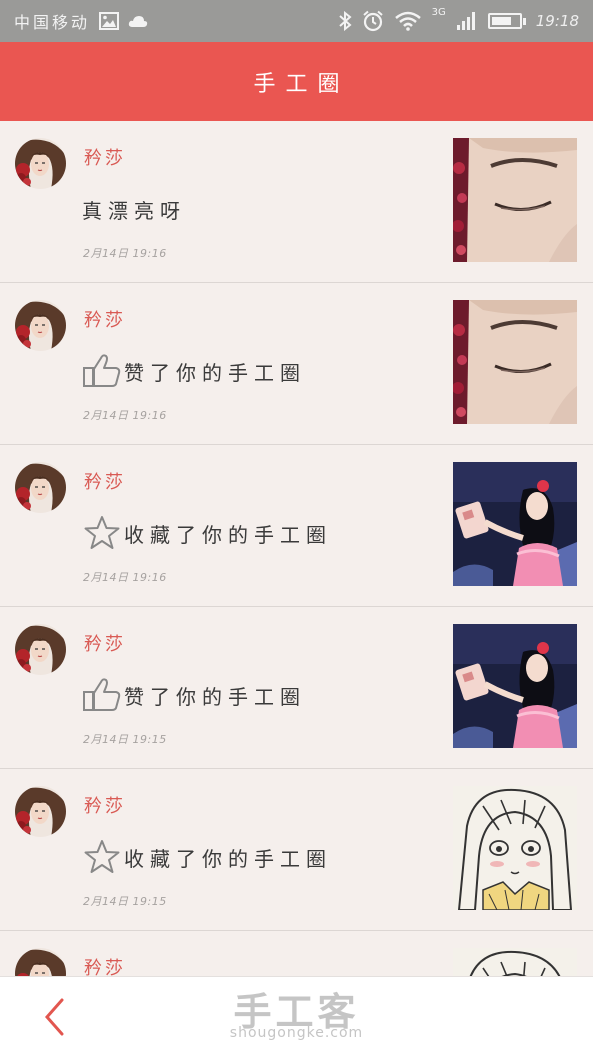 The image size is (593, 1054). Describe the element at coordinates (296, 953) in the screenshot. I see `notification-item: 矜莎` at that location.